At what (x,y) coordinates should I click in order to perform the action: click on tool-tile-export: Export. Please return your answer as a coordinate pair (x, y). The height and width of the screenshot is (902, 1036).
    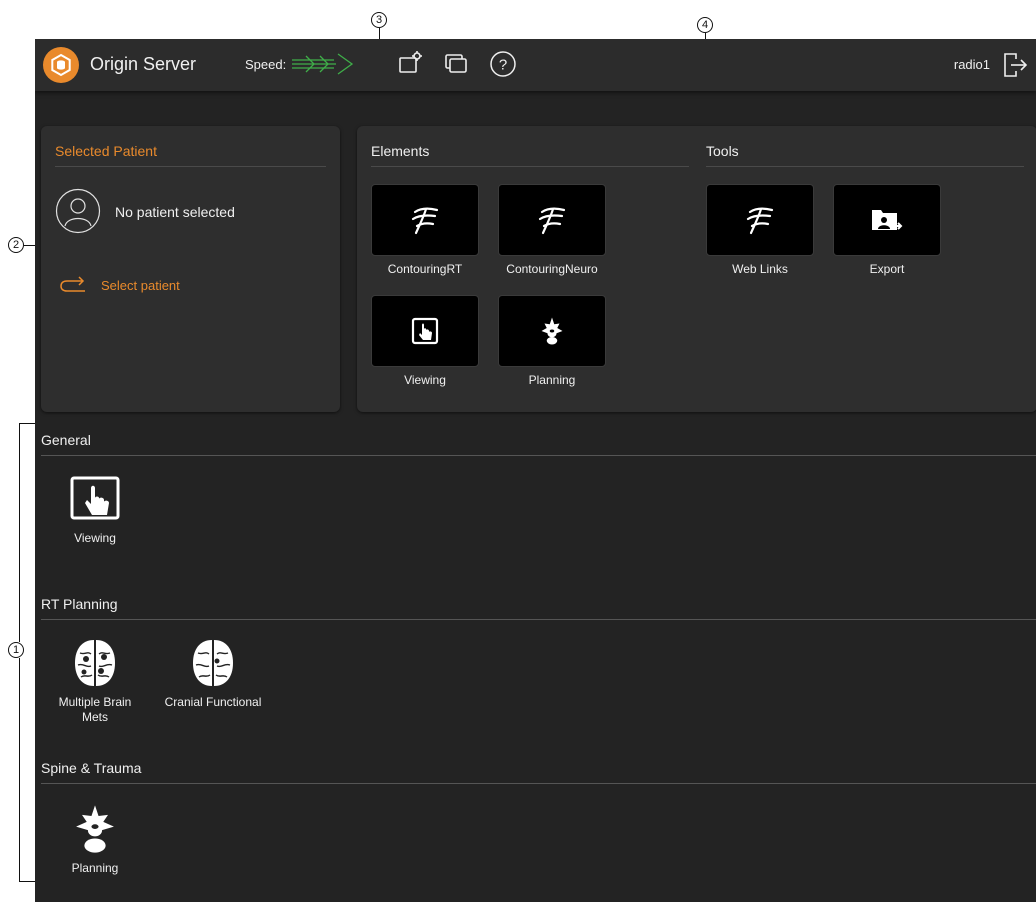
    Looking at the image, I should click on (887, 230).